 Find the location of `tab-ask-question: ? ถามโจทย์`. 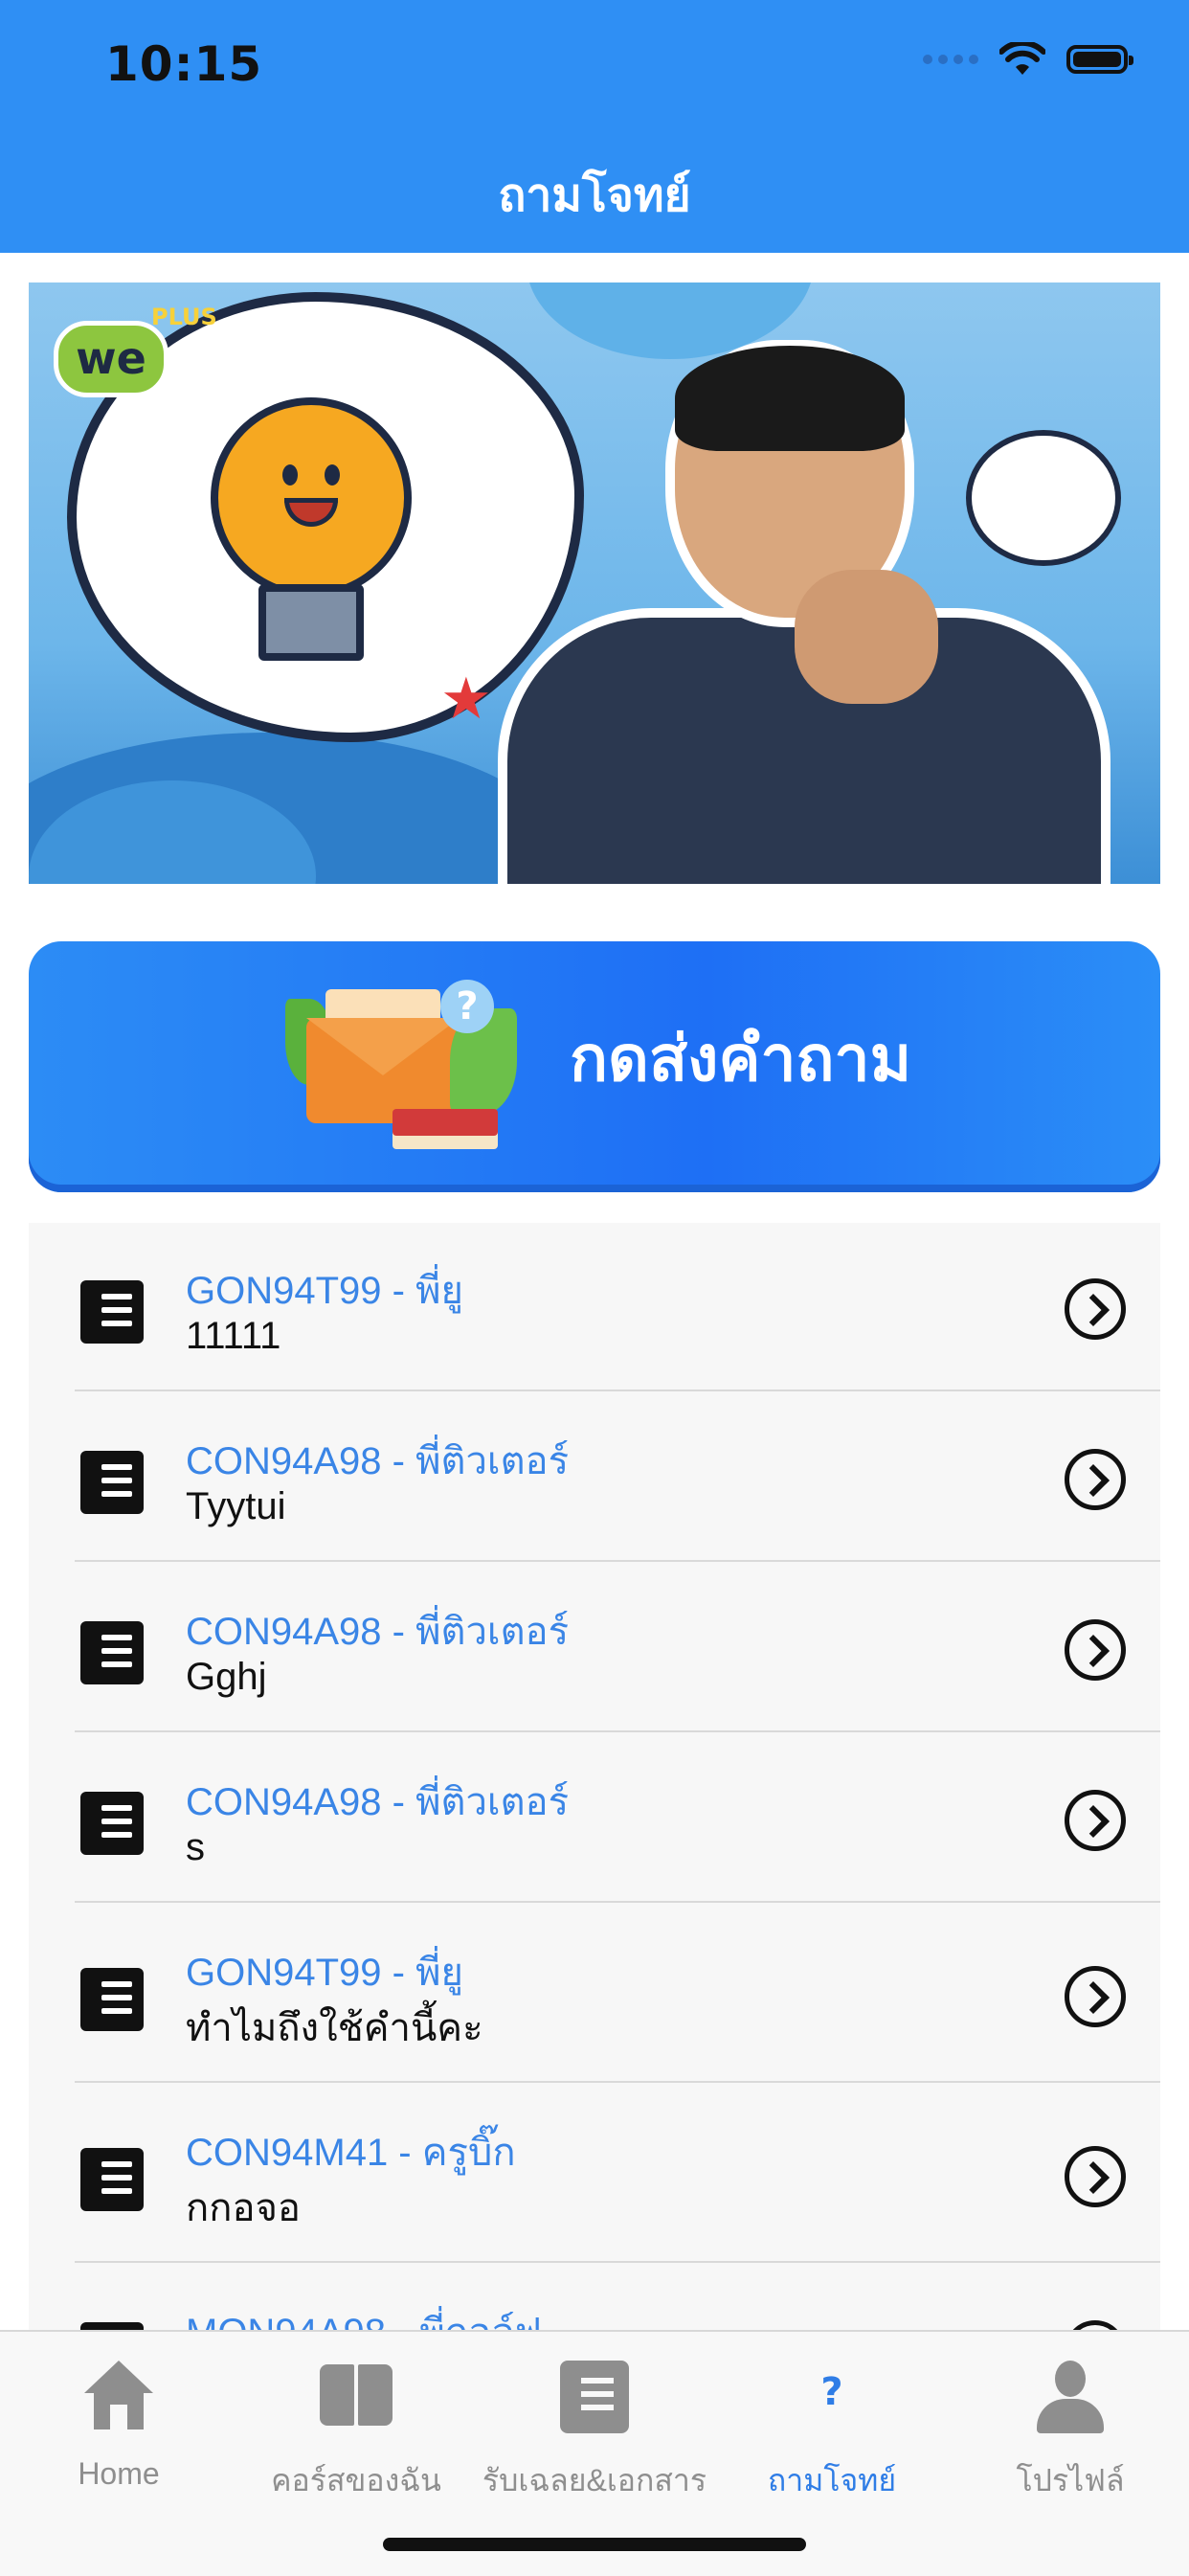

tab-ask-question: ? ถามโจทย์ is located at coordinates (832, 2424).